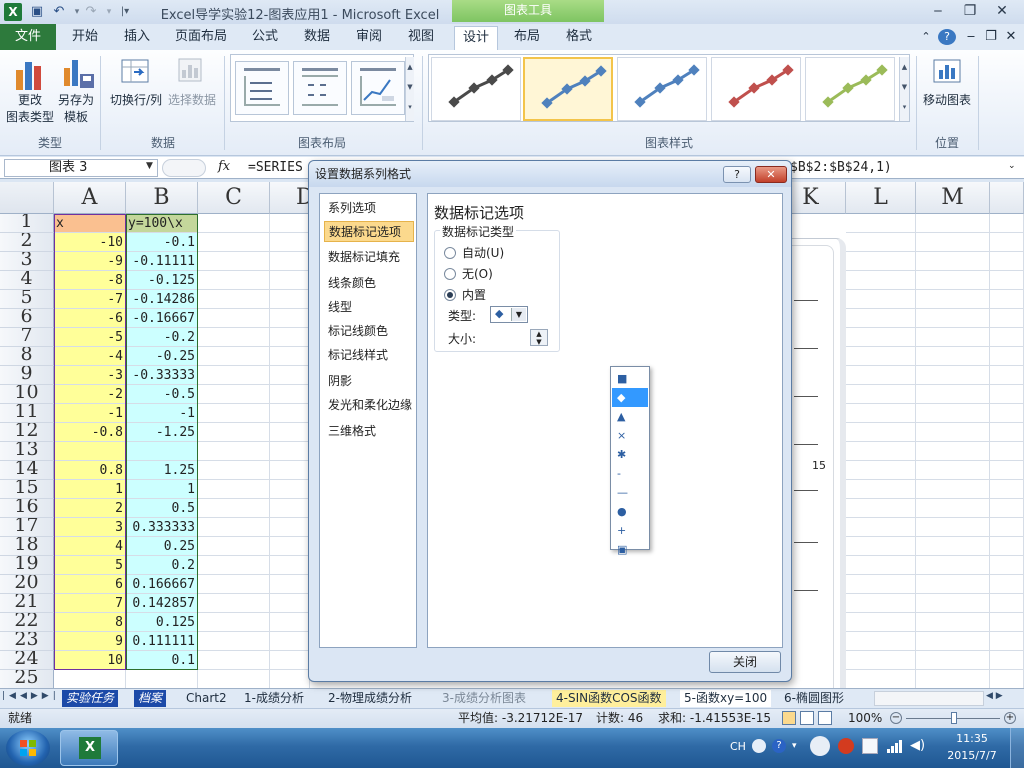 This screenshot has height=768, width=1024. I want to click on cell-a, so click(90, 451).